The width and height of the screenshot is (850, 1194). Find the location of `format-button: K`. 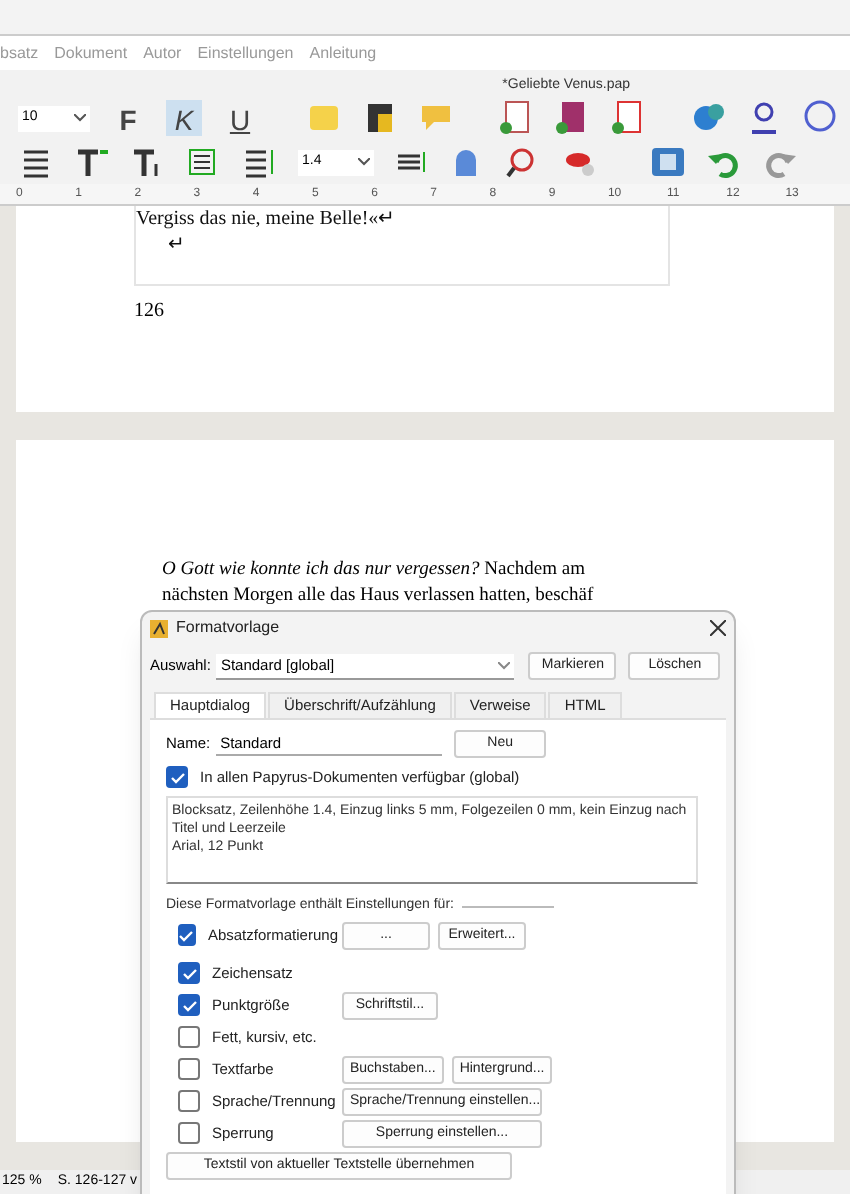

format-button: K is located at coordinates (184, 118).